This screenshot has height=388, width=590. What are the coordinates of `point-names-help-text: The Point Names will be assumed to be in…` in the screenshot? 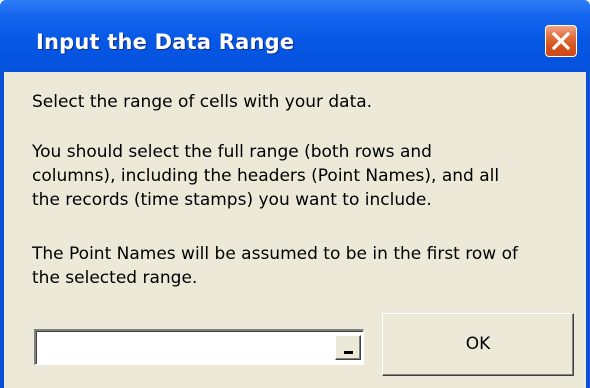 It's located at (275, 266).